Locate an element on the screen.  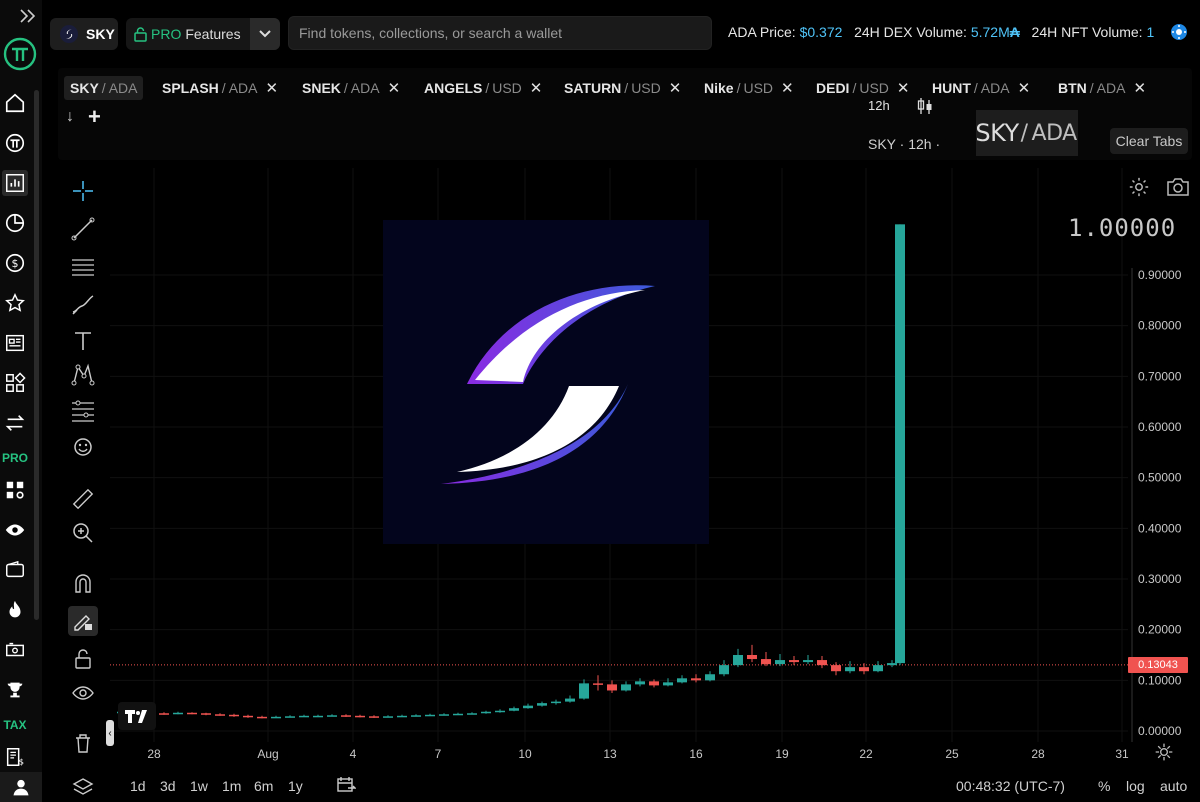
chart-icon is located at coordinates (15, 183).